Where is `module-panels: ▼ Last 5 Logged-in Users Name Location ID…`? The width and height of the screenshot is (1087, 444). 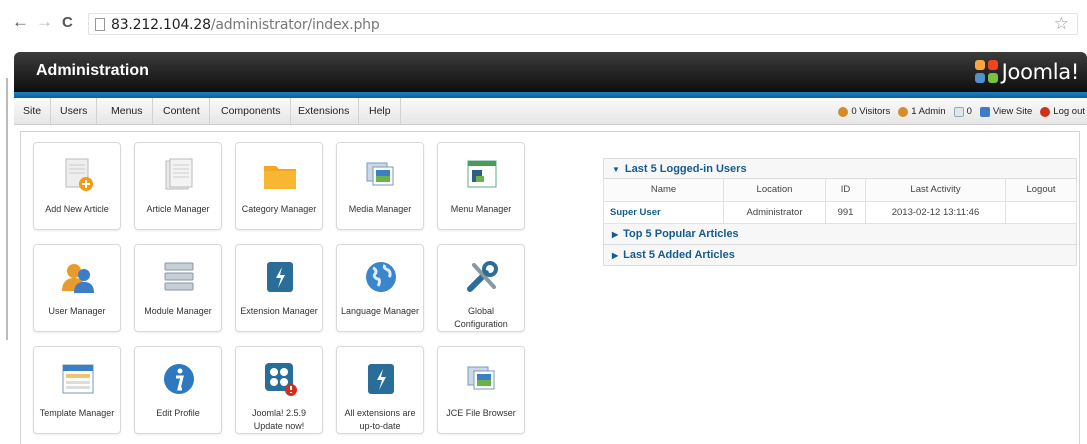
module-panels: ▼ Last 5 Logged-in Users Name Location ID… is located at coordinates (840, 212).